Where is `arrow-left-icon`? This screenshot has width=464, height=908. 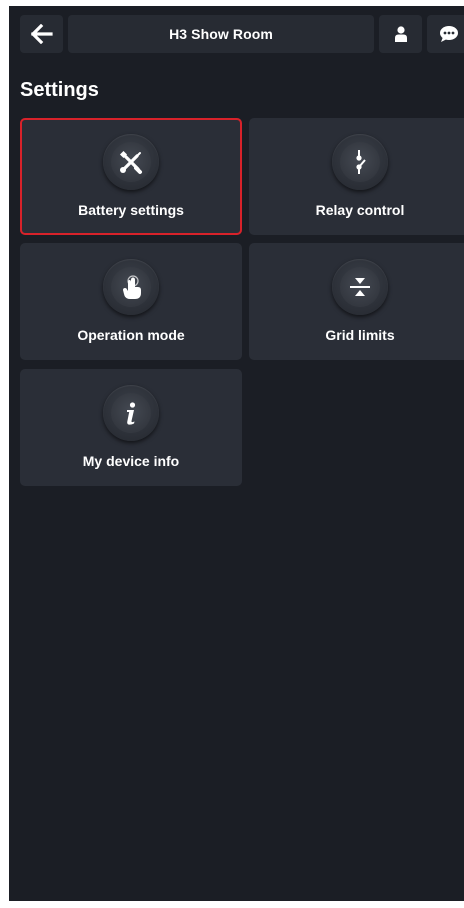 arrow-left-icon is located at coordinates (41, 34).